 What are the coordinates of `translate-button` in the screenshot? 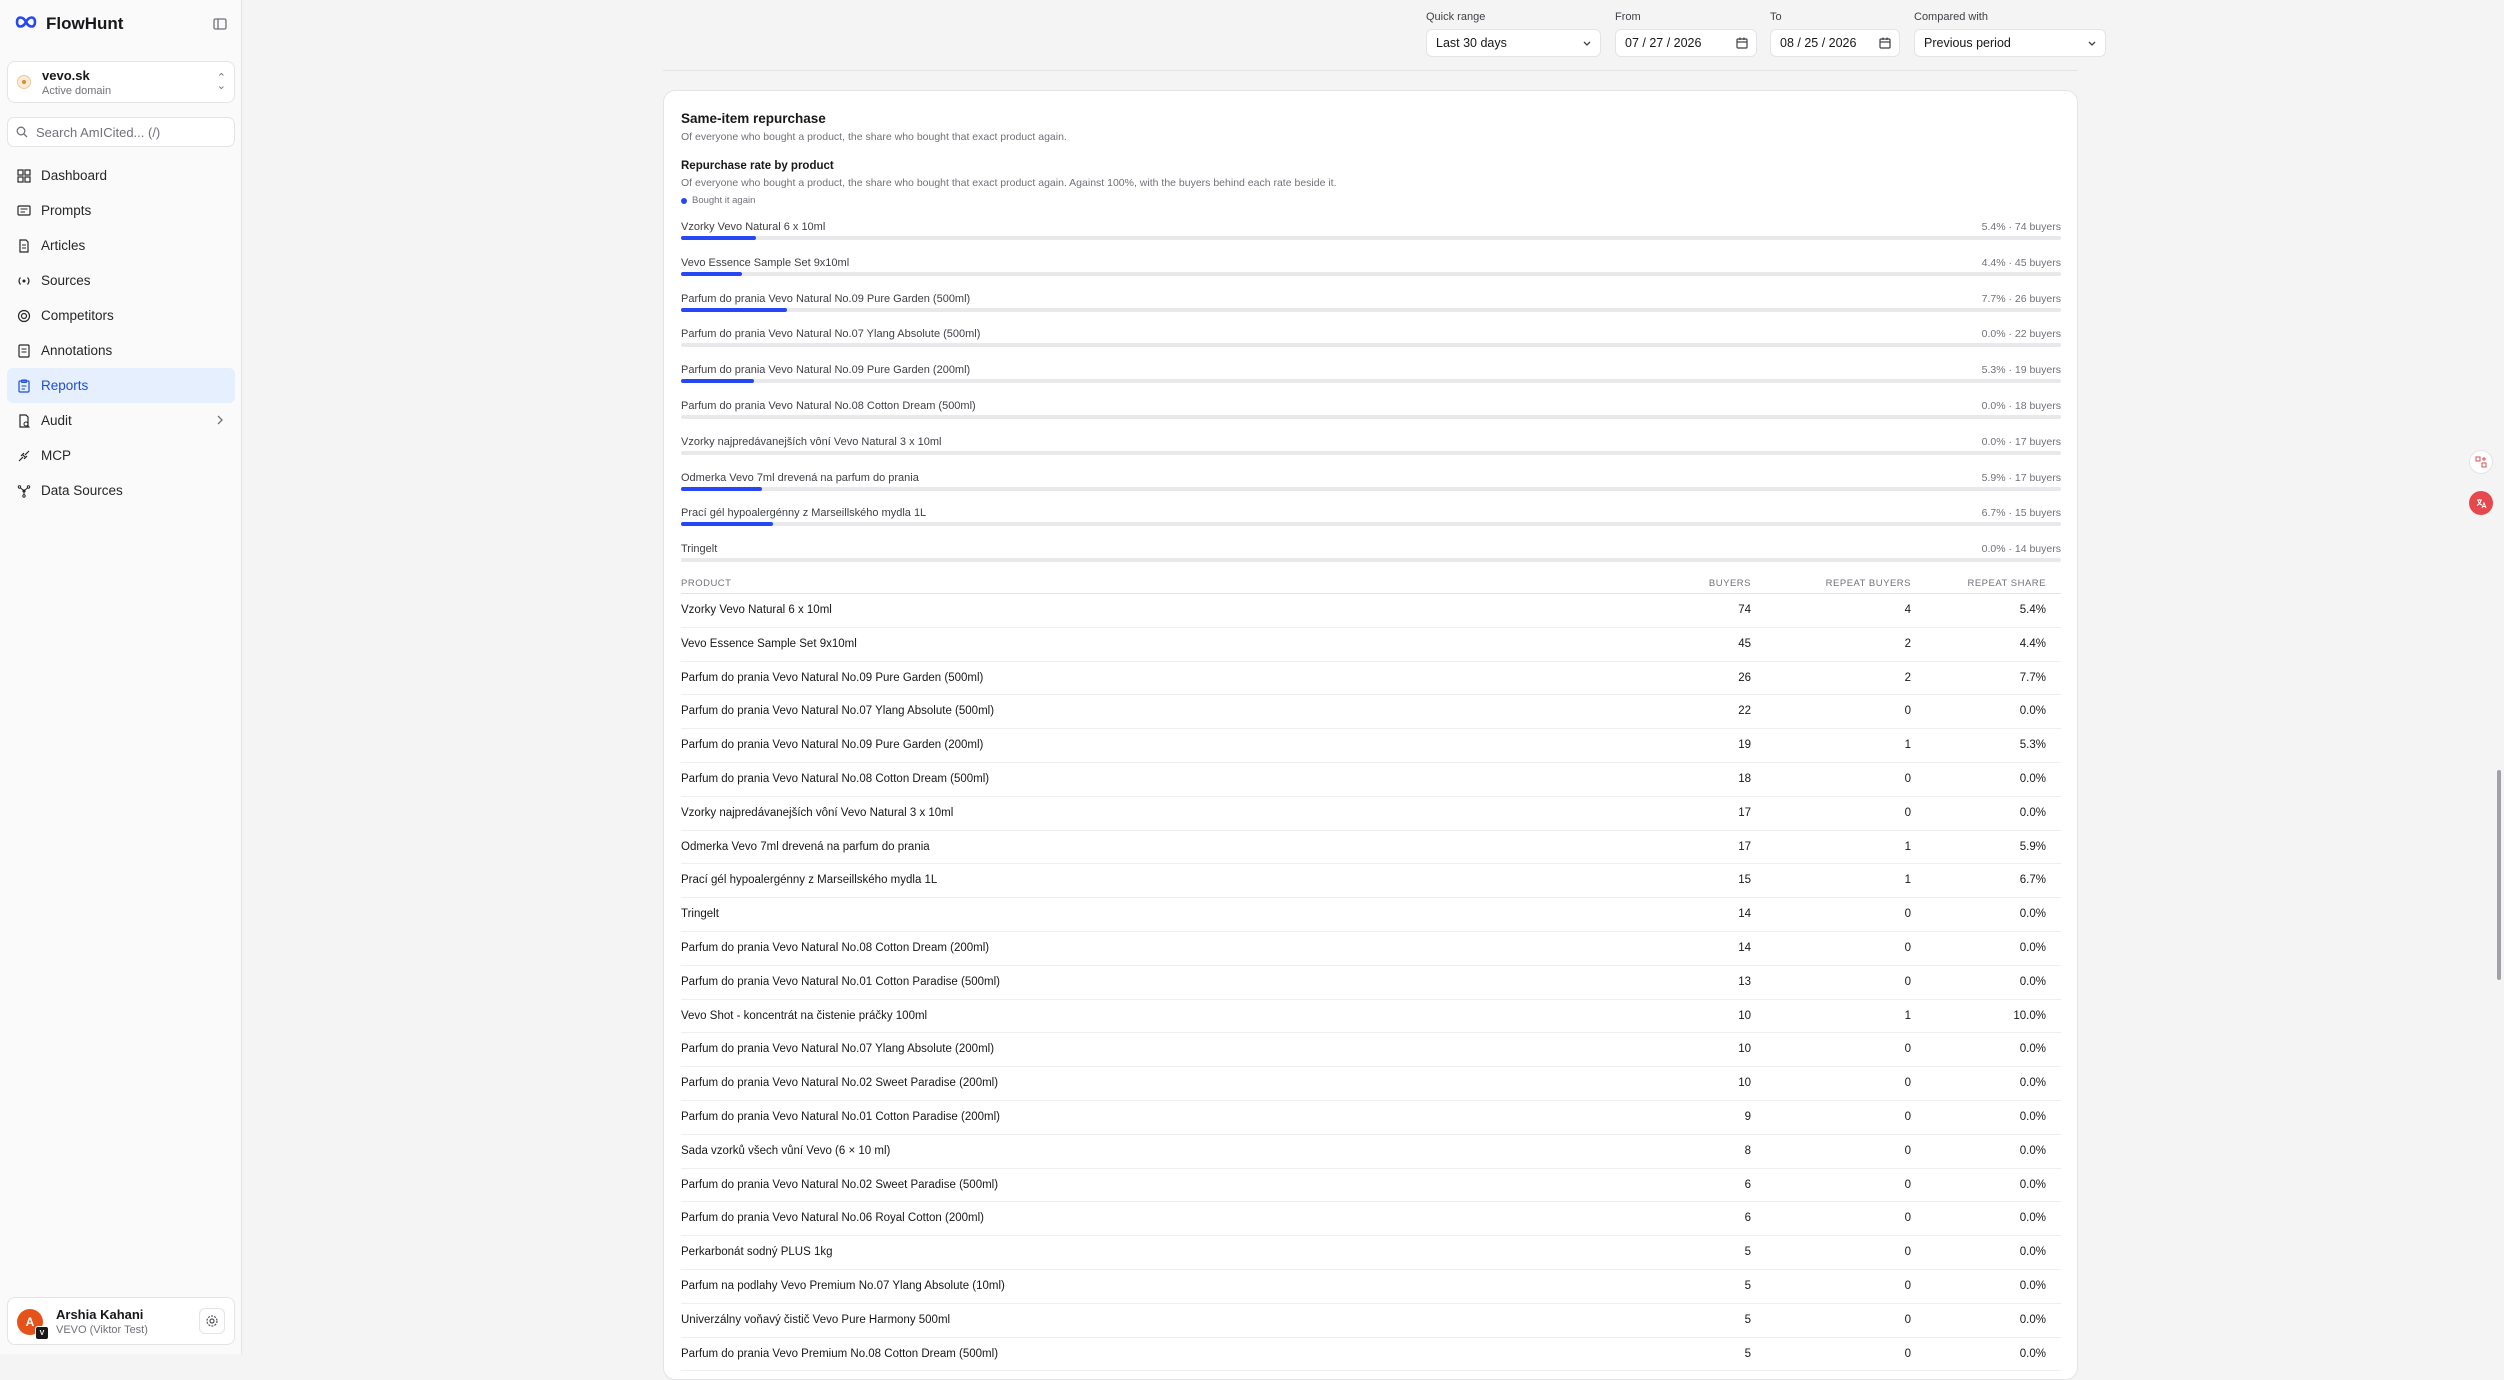 It's located at (2481, 503).